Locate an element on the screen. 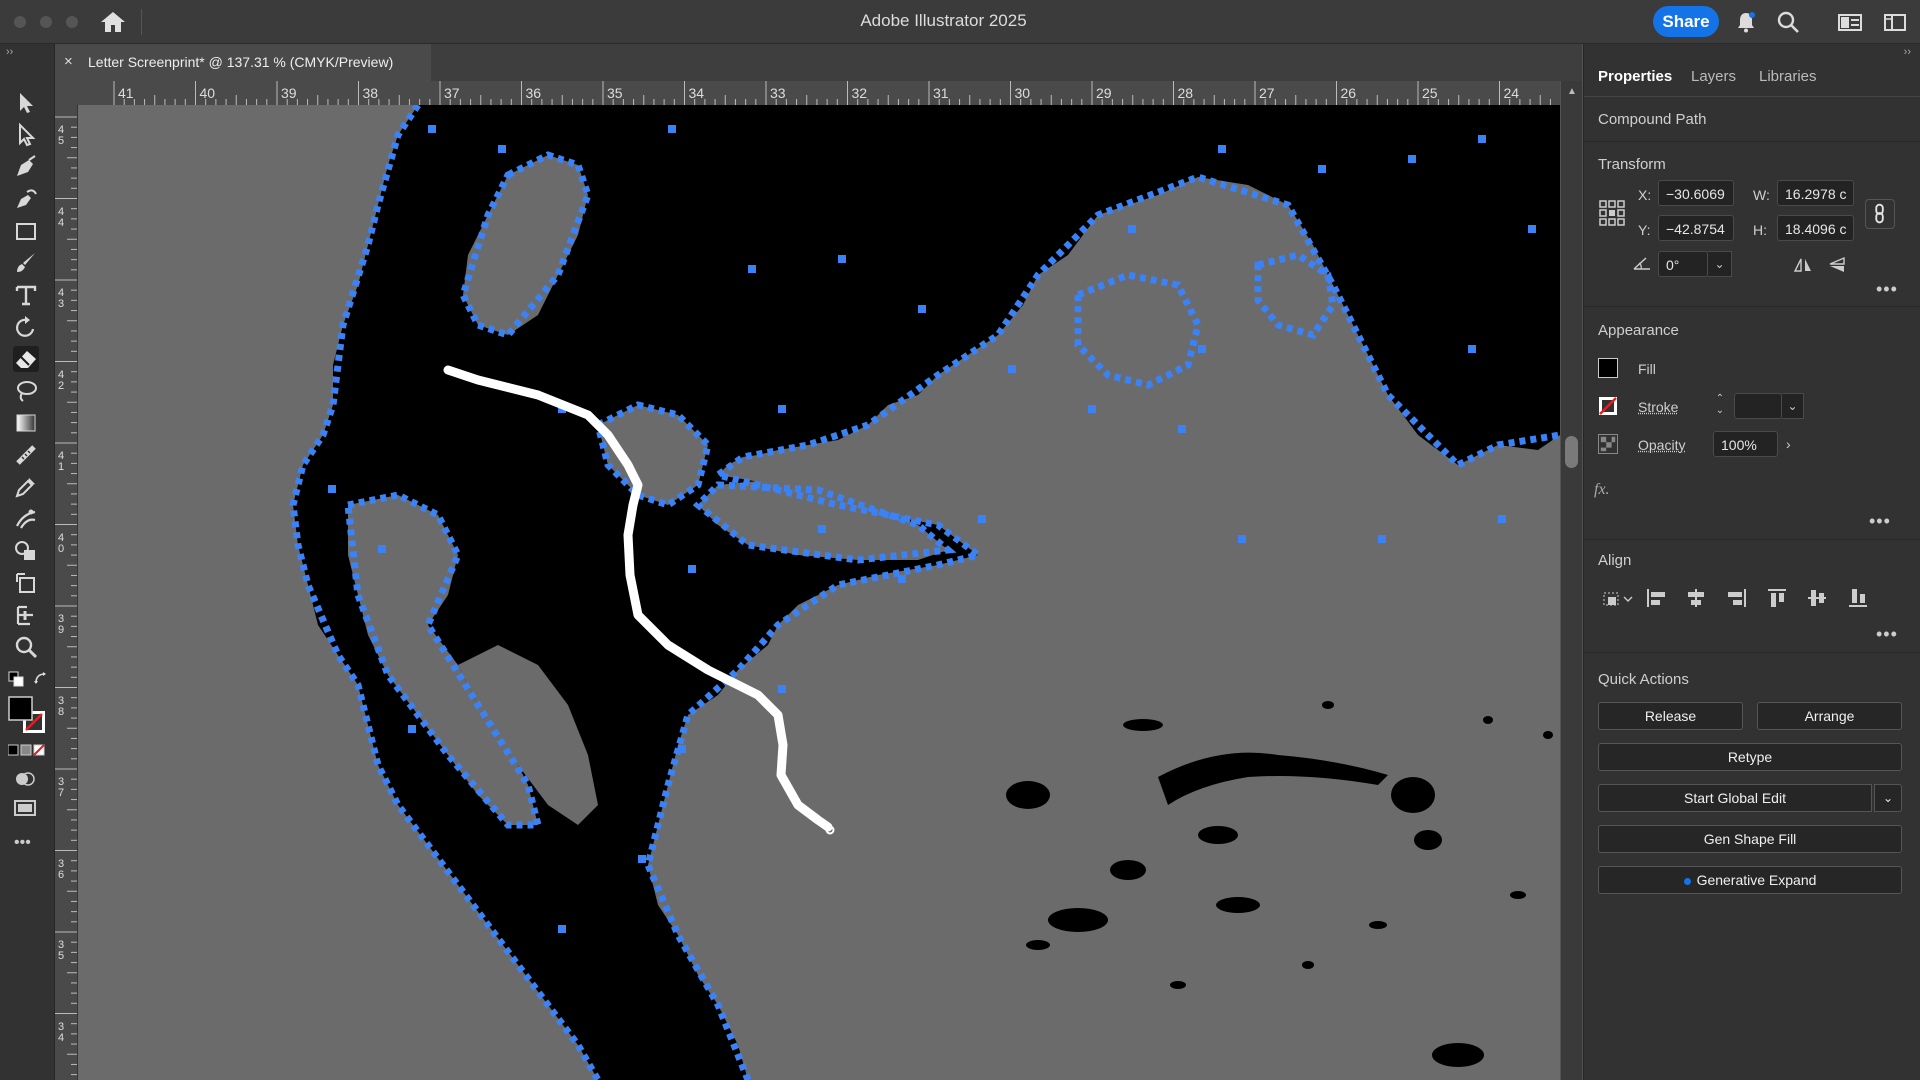  section-divider is located at coordinates (1752, 539).